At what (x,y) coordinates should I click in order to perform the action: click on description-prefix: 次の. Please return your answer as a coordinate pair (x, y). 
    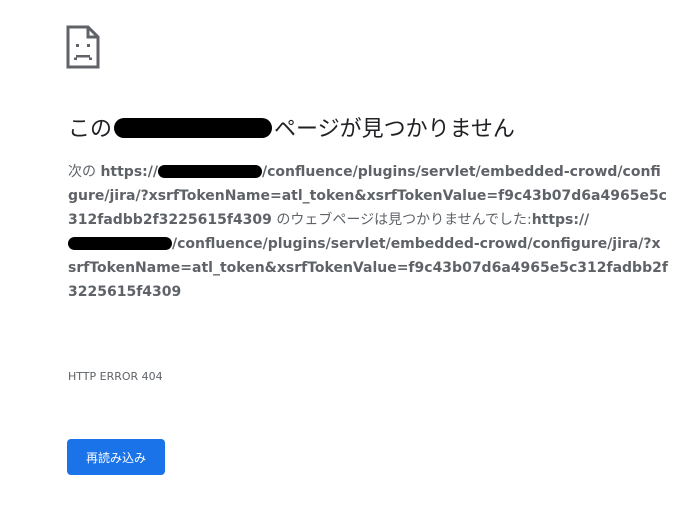
    Looking at the image, I should click on (82, 172).